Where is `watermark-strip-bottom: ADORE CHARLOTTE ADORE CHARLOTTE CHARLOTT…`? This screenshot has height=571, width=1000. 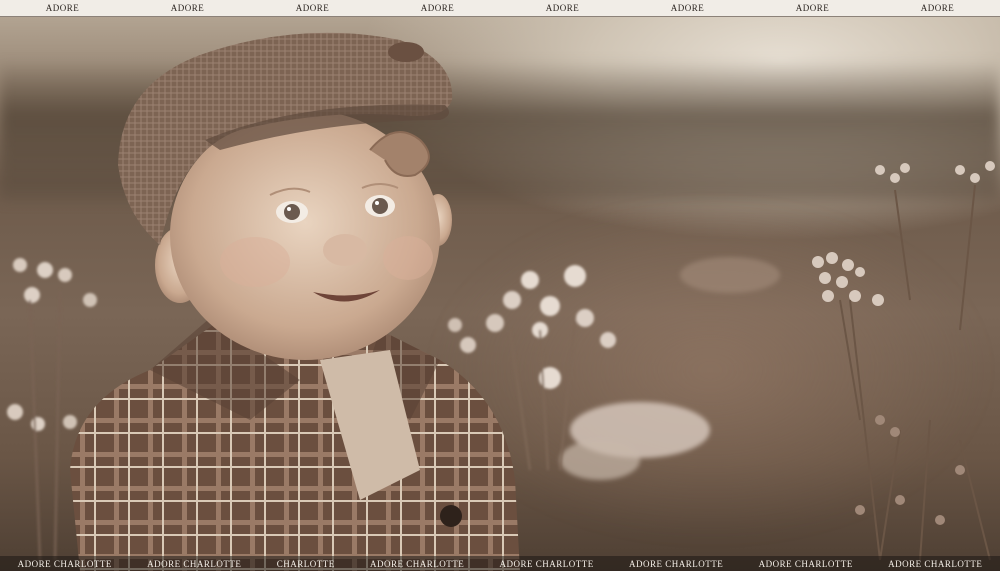 watermark-strip-bottom: ADORE CHARLOTTE ADORE CHARLOTTE CHARLOTT… is located at coordinates (500, 563).